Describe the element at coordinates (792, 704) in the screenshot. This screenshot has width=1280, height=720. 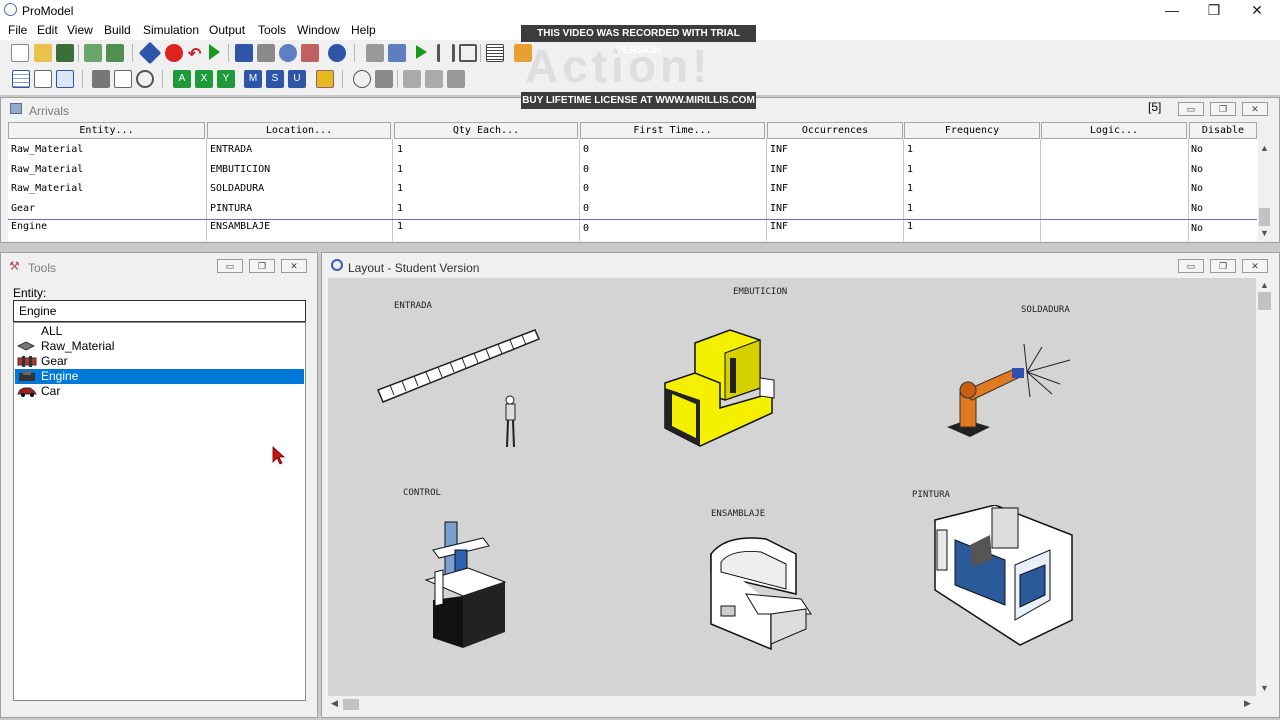
I see `layout-horizontal-scrollbar` at that location.